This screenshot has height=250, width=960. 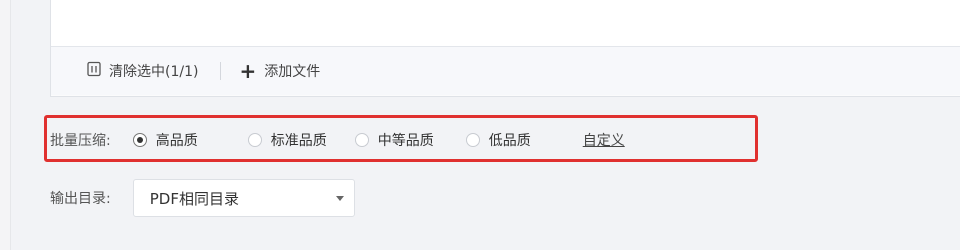 What do you see at coordinates (176, 141) in the screenshot?
I see `quality-option-label: 高品质` at bounding box center [176, 141].